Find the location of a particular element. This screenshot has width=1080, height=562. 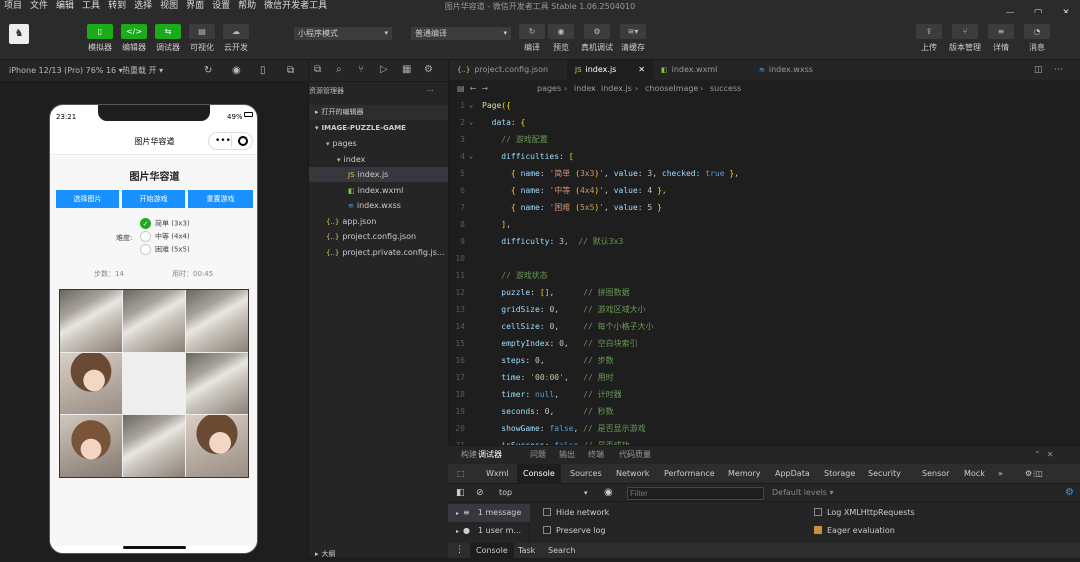

menu-item: 转到 is located at coordinates (117, 6).